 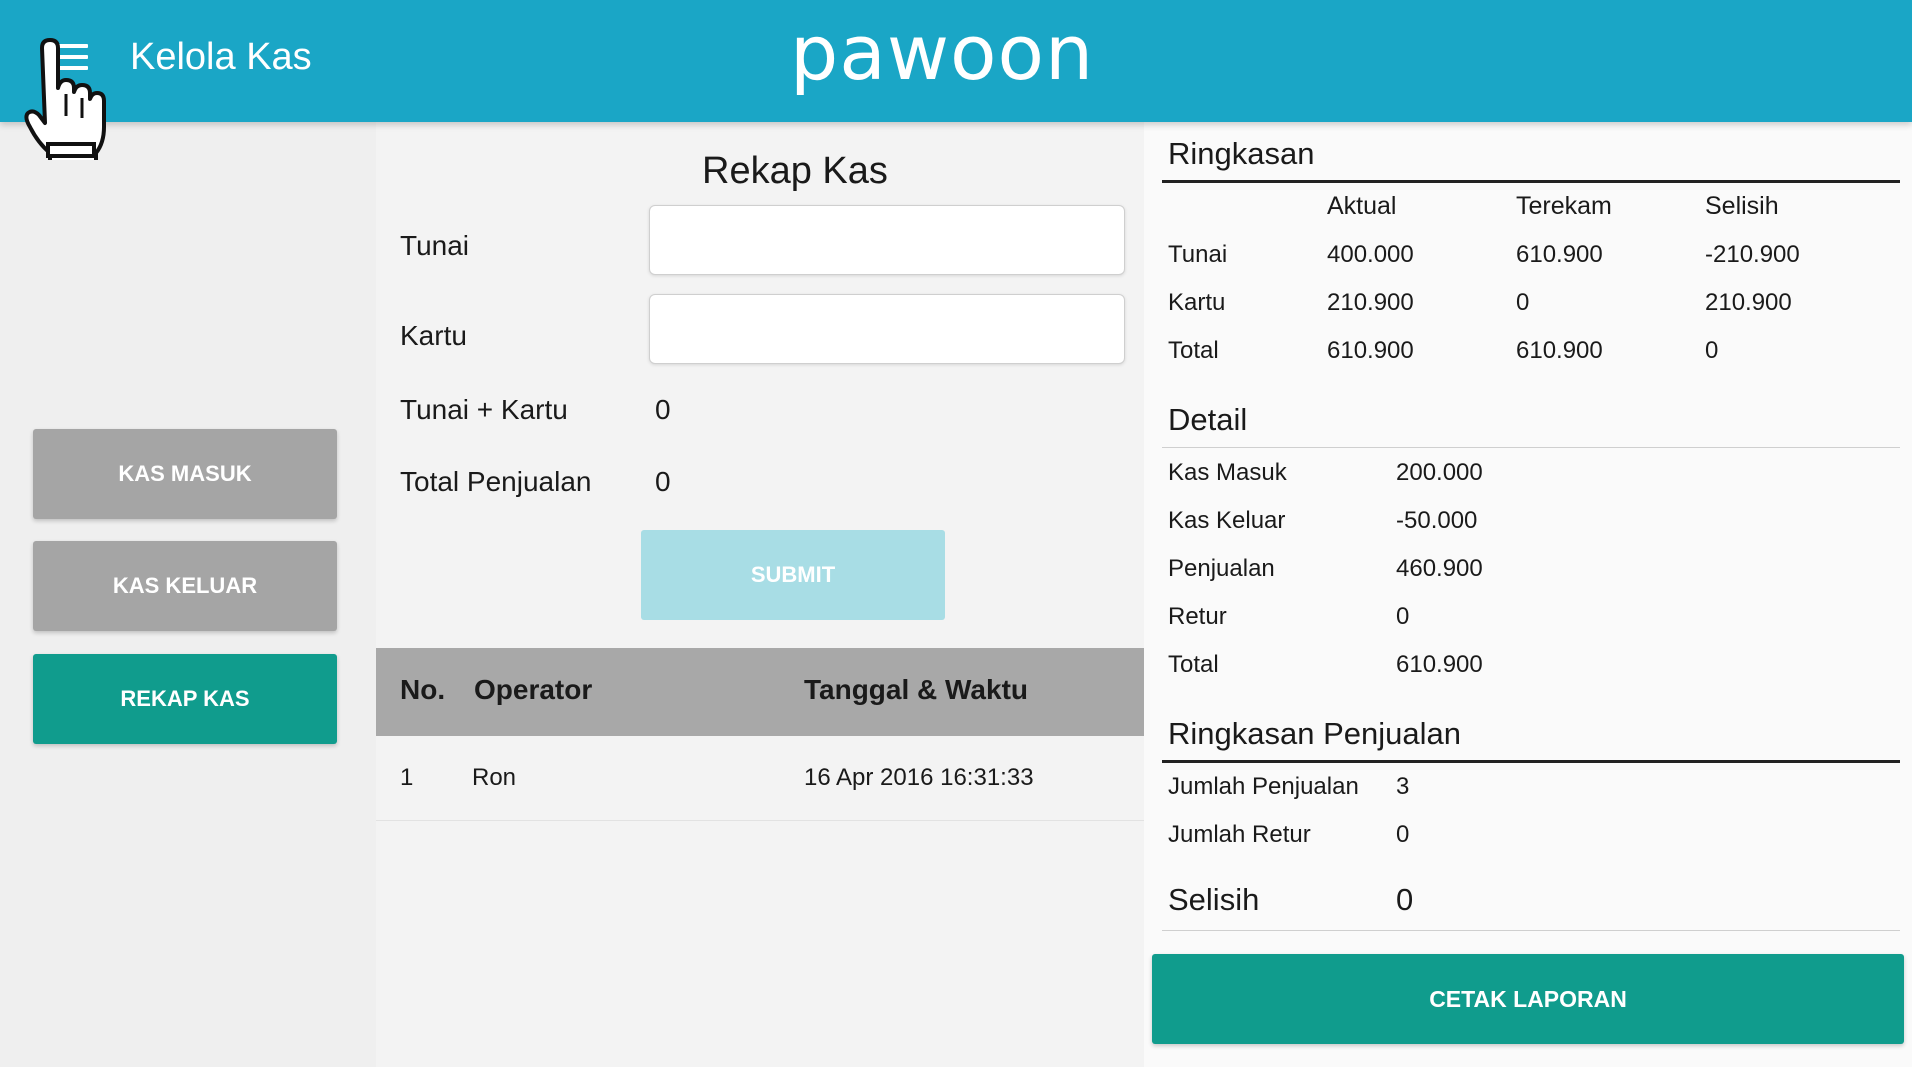 I want to click on table-row: 1 Ron 16 Apr 2016 16:31:33, so click(x=760, y=778).